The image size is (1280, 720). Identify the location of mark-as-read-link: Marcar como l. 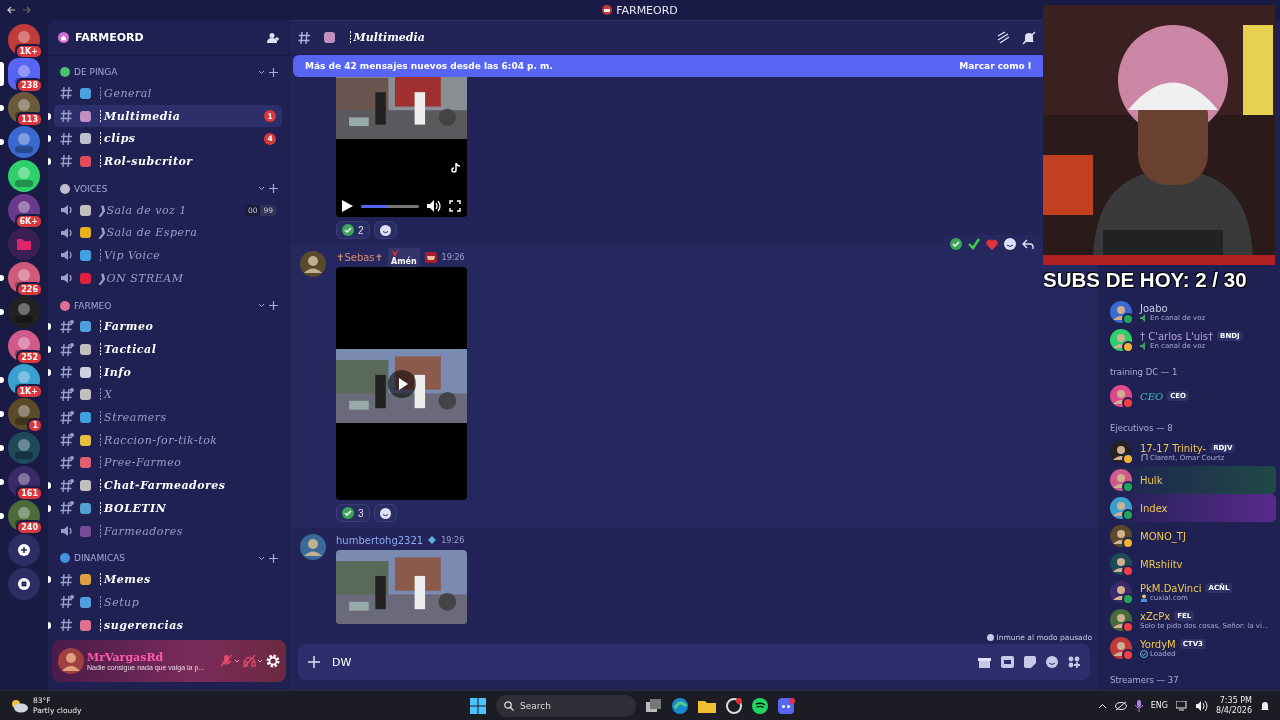
(995, 66).